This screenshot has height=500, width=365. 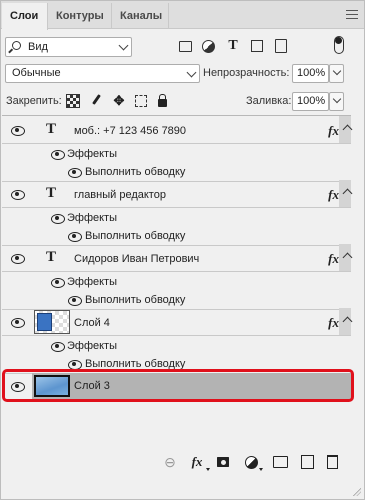 I want to click on tab-layers: Слои, so click(x=25, y=16).